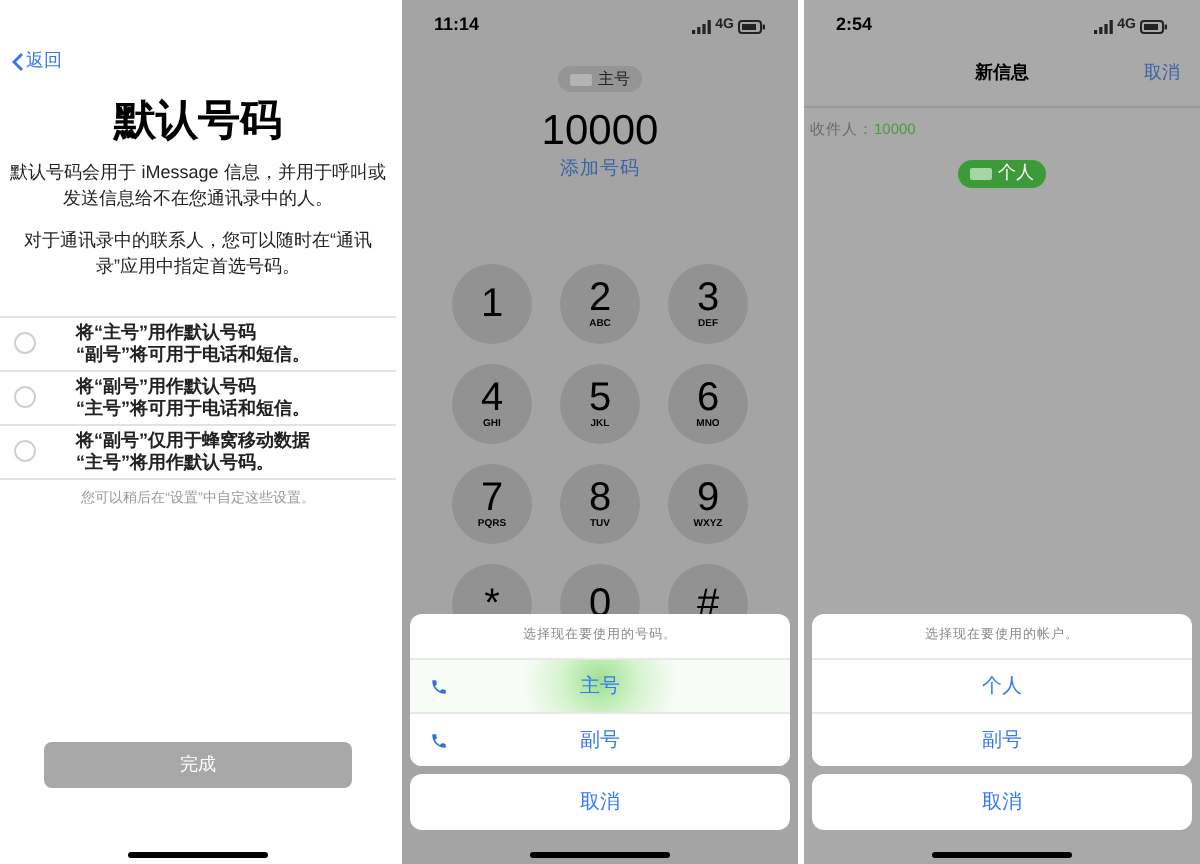 This screenshot has height=864, width=1200. I want to click on option-row: 将“副号”仅用于蜂窝移动数据 “主号”将用作默认号码。, so click(198, 452).